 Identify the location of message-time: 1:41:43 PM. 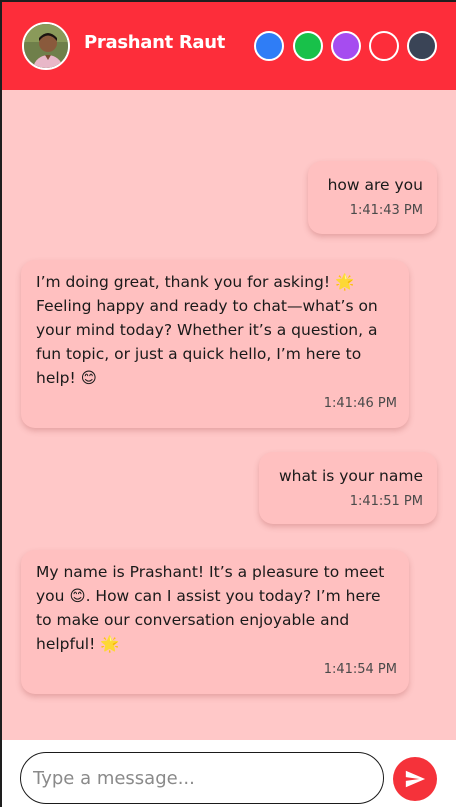
(386, 210).